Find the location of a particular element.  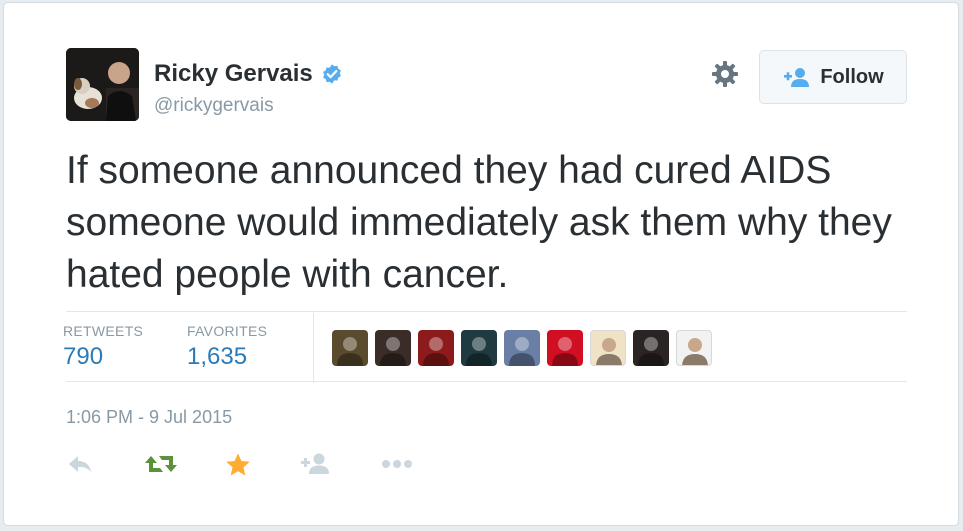

retweet-icon is located at coordinates (161, 464).